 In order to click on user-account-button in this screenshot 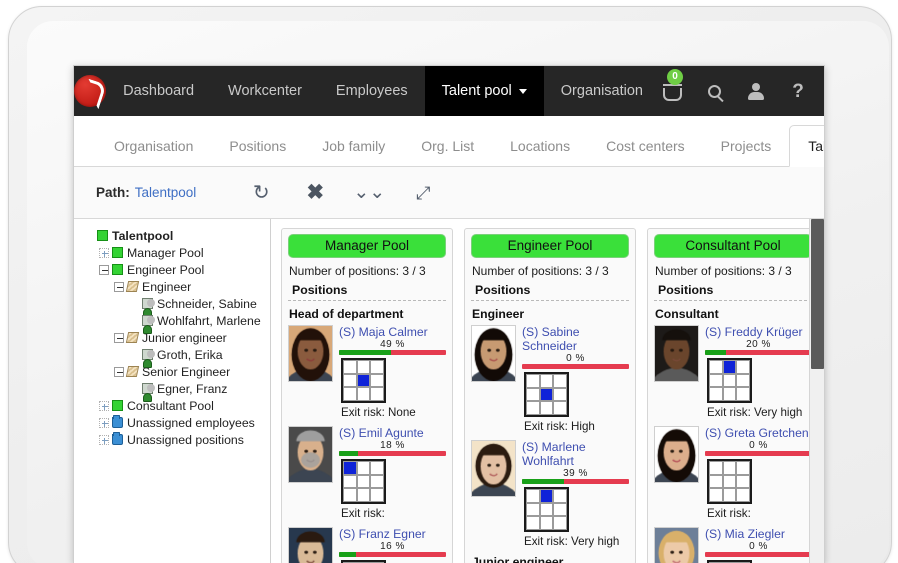, I will do `click(756, 91)`.